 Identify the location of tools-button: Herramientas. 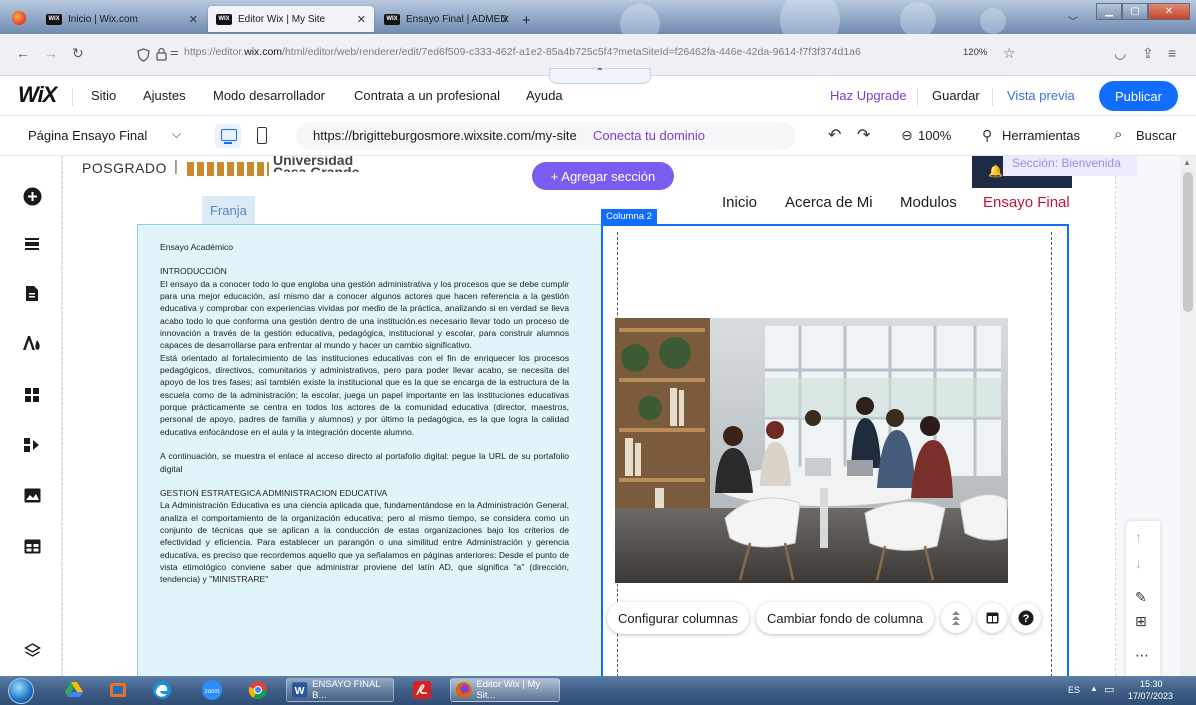
(1041, 135).